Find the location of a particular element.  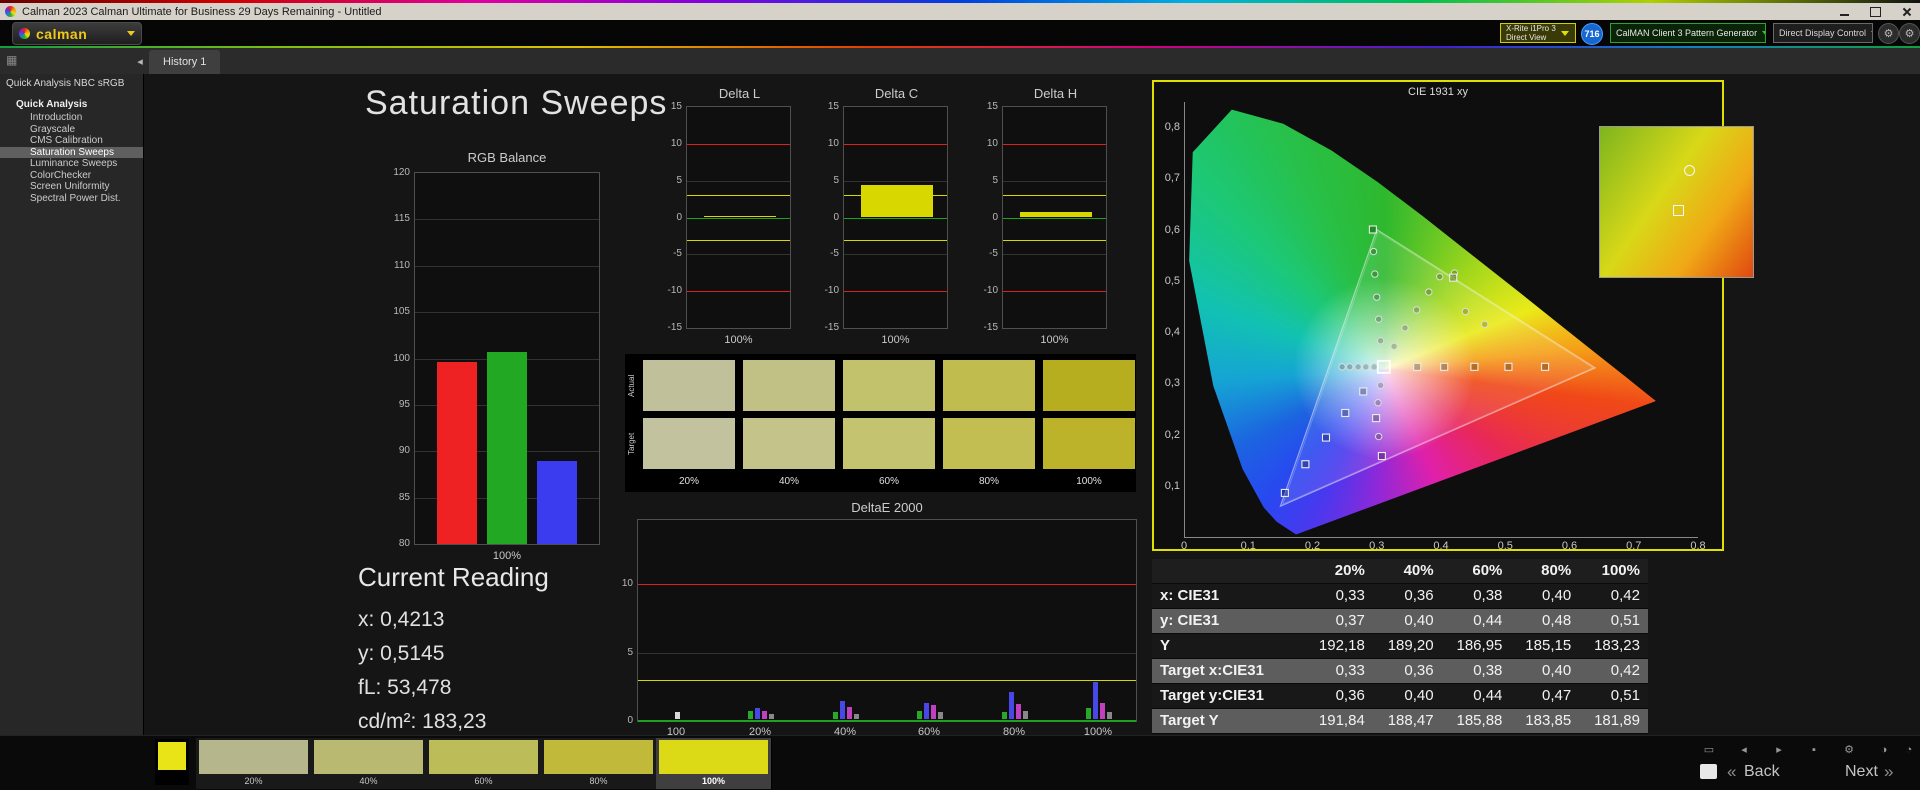

delta-chart-delta-l: Delta L 15 10 5 0 -5 -10 -15 100% is located at coordinates (726, 218).